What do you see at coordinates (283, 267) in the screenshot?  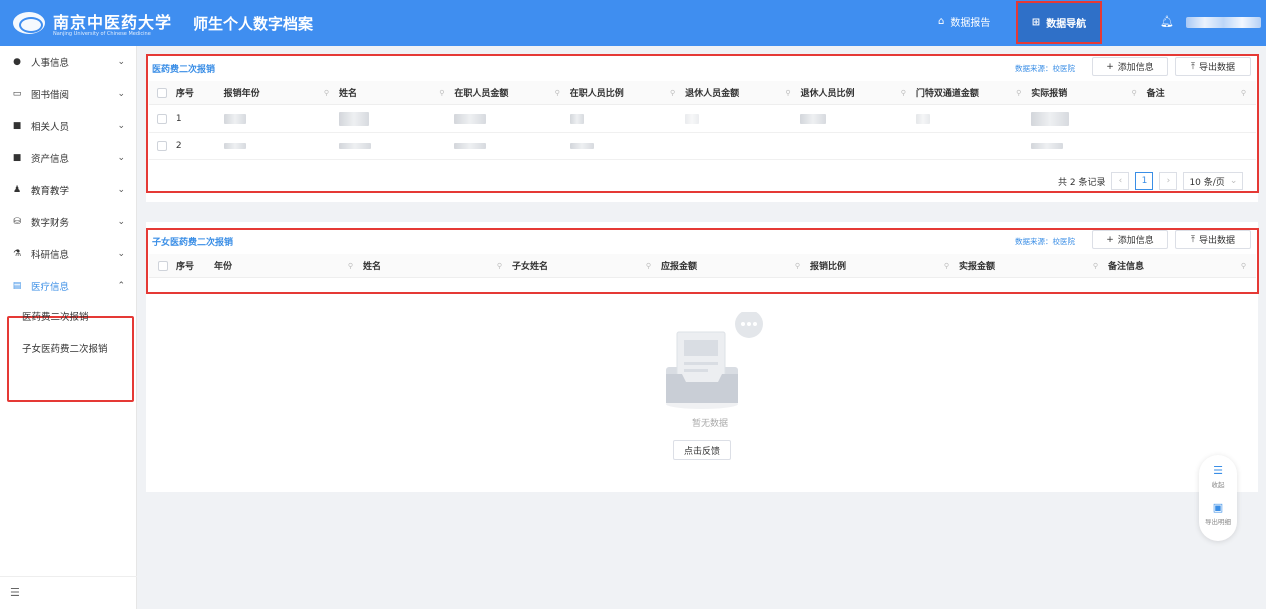 I see `col-year: 年份 ⚲` at bounding box center [283, 267].